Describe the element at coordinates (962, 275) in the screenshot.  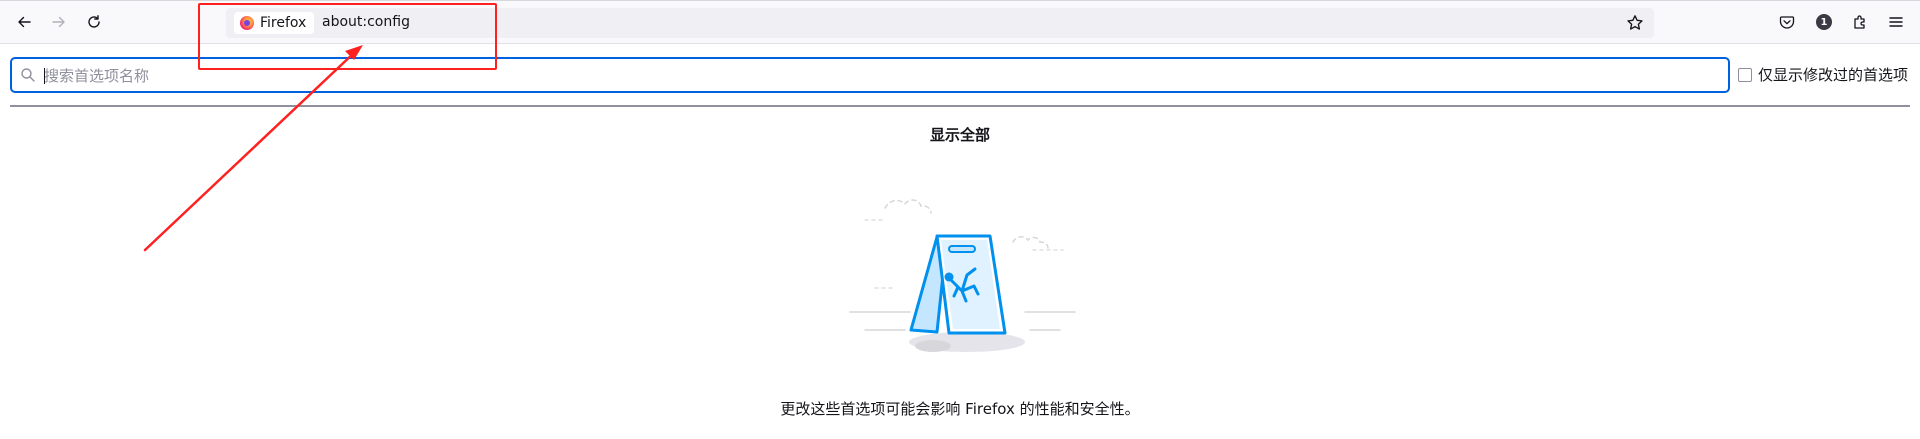
I see `caution-sign-illustration` at that location.